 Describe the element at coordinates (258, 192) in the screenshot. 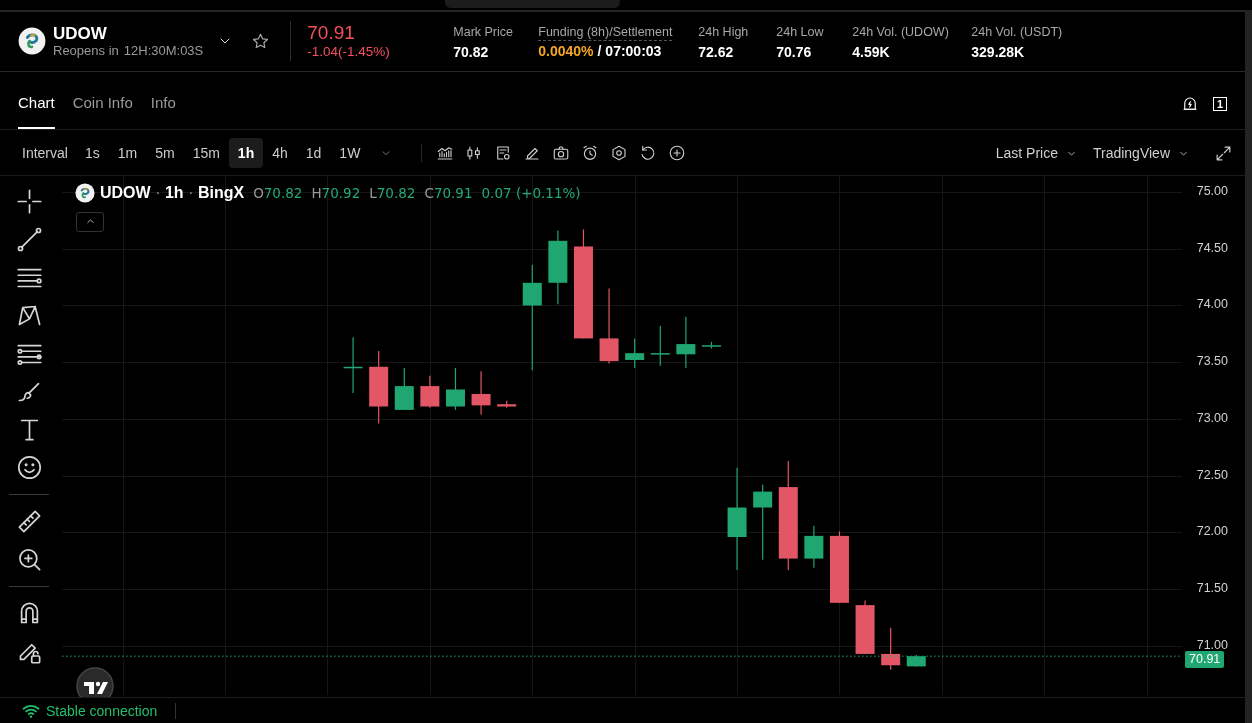

I see `ohlc-label: O` at that location.